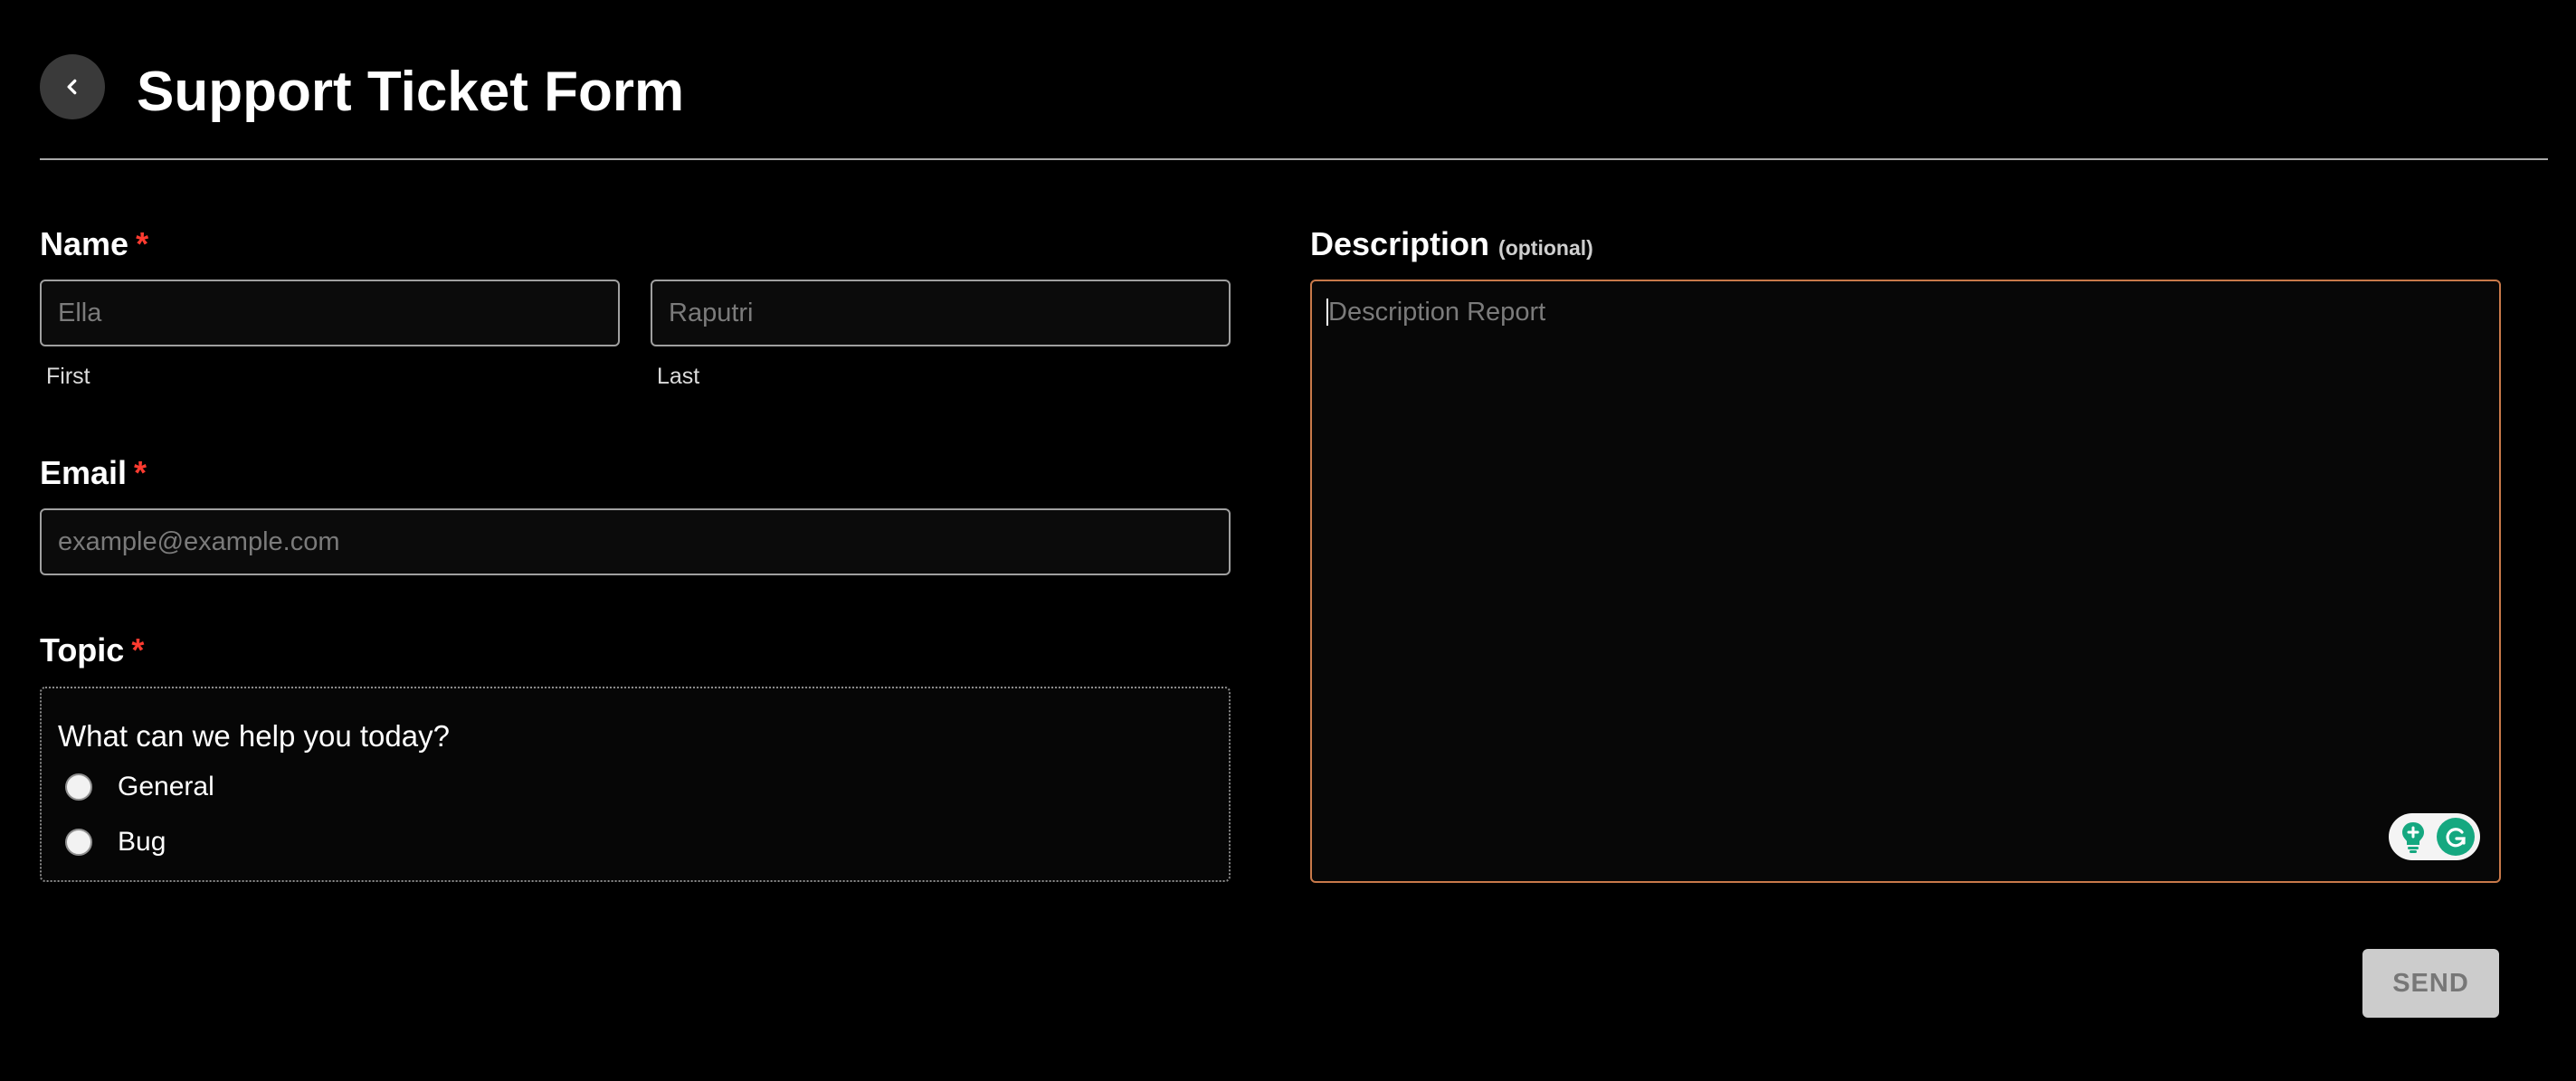  I want to click on description-label: Description (optional), so click(1452, 243).